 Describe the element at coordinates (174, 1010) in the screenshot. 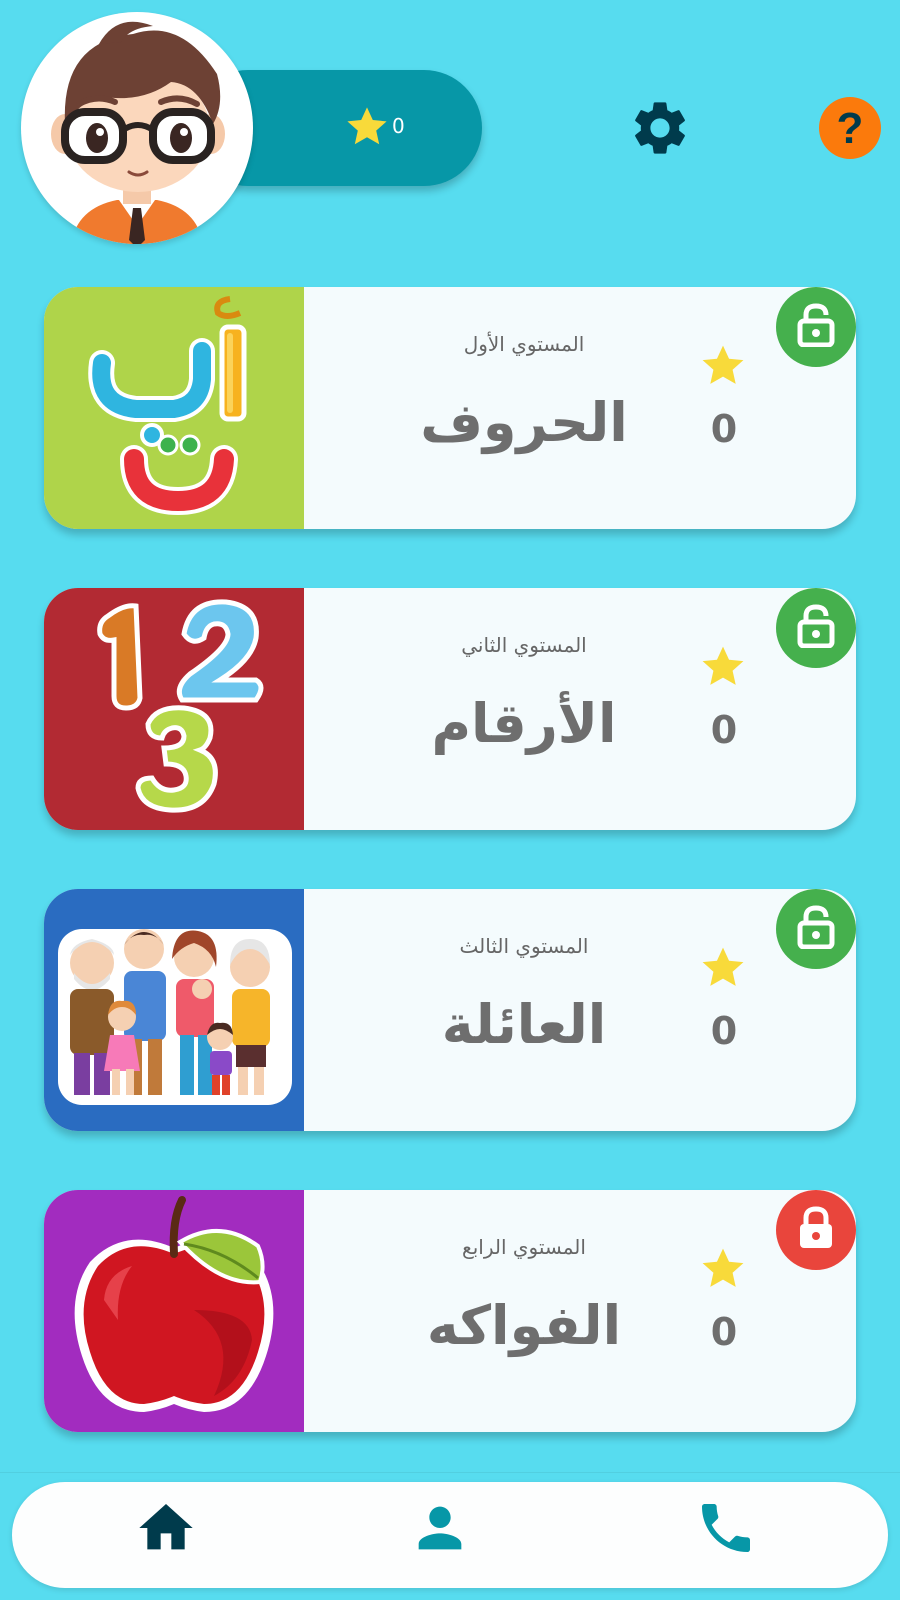

I see `family-illustration` at that location.